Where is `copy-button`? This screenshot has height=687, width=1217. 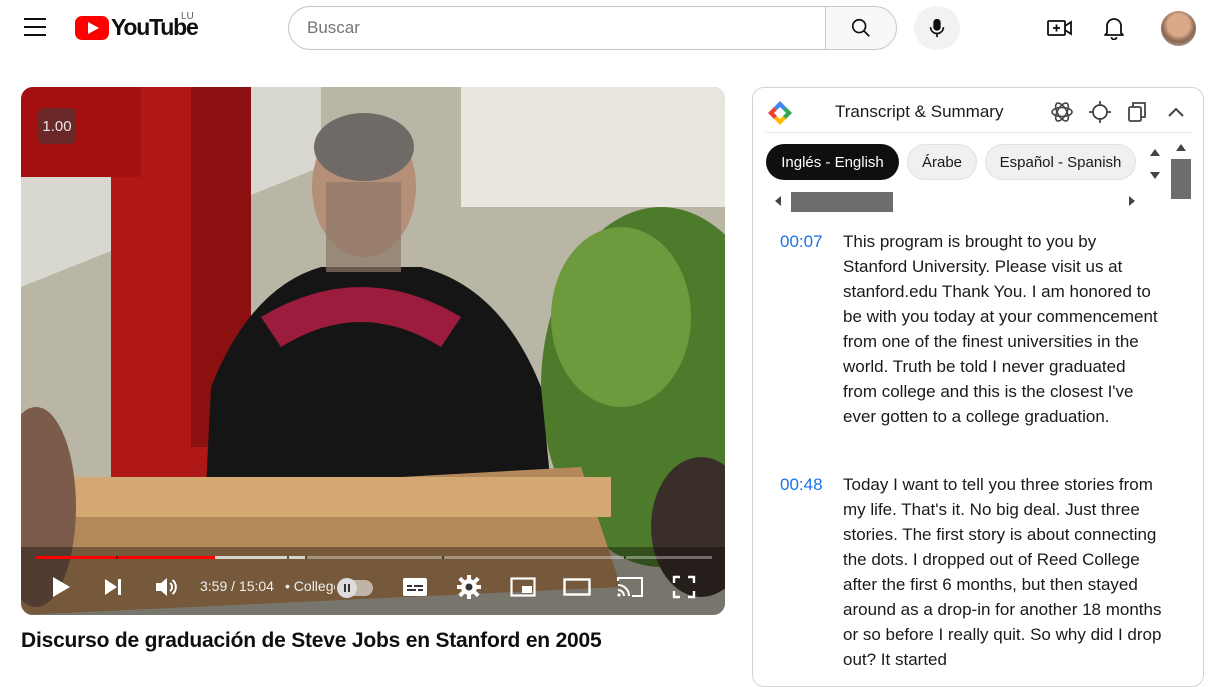 copy-button is located at coordinates (1137, 112).